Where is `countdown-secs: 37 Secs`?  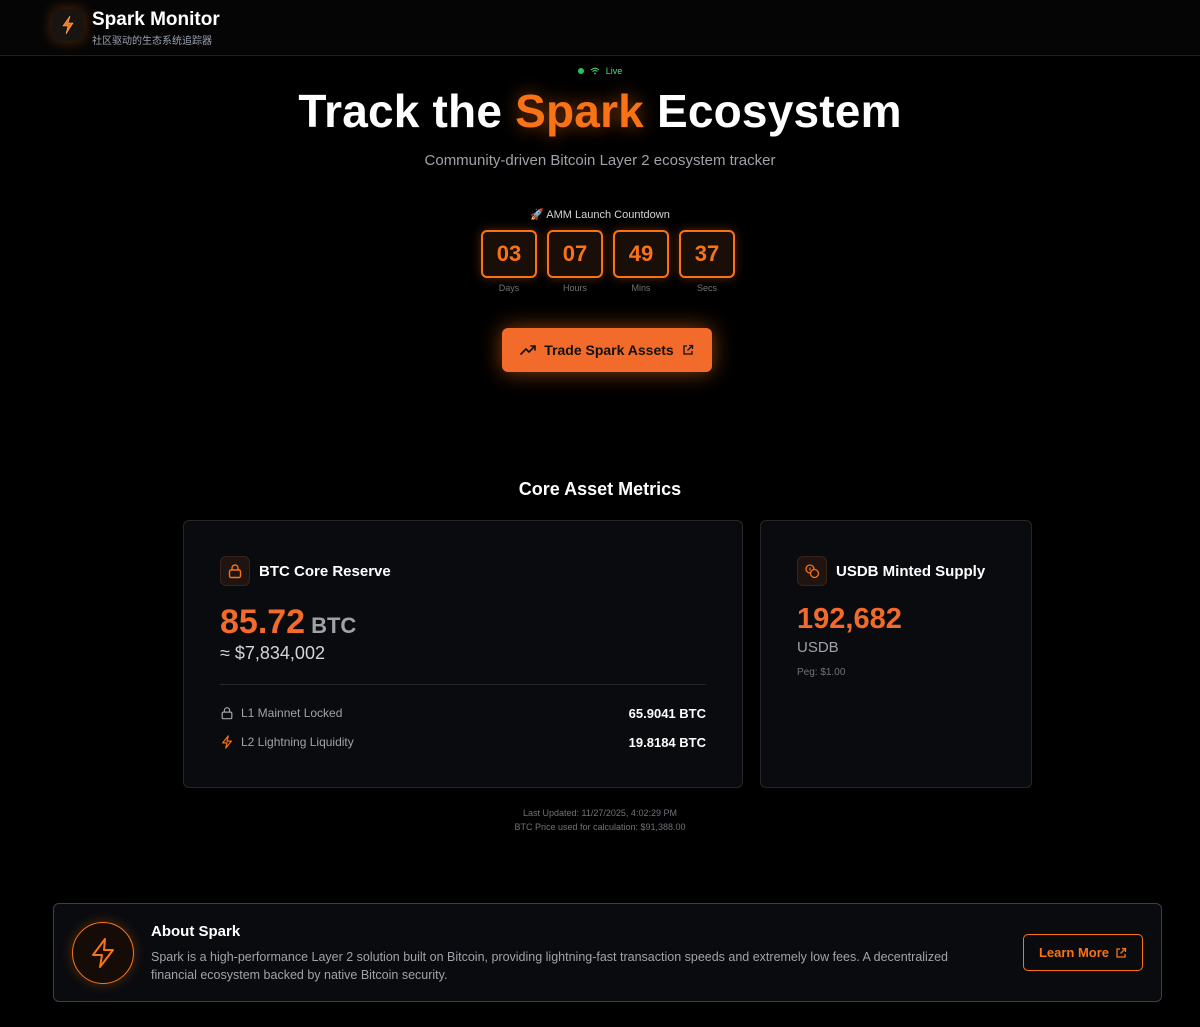 countdown-secs: 37 Secs is located at coordinates (707, 261).